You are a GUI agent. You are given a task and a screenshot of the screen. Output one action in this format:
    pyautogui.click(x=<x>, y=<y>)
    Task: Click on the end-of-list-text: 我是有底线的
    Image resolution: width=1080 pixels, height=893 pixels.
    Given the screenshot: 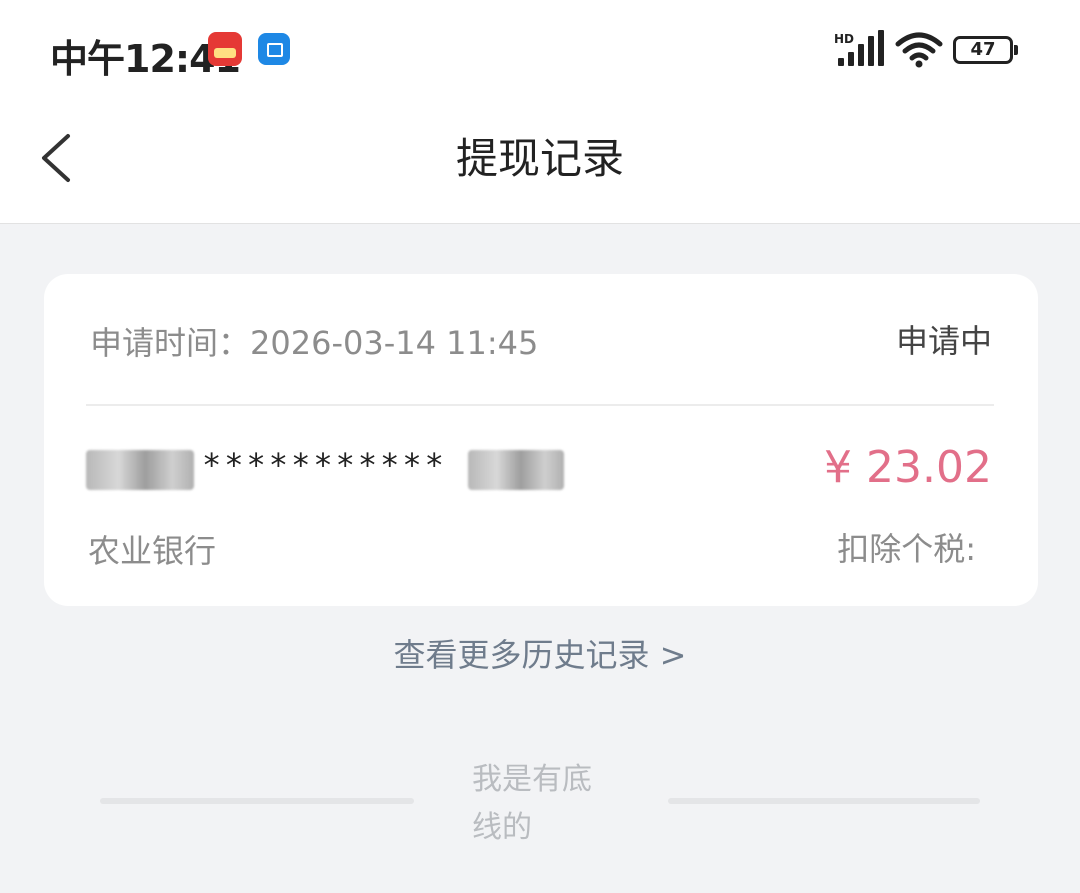 What is the action you would take?
    pyautogui.click(x=532, y=803)
    